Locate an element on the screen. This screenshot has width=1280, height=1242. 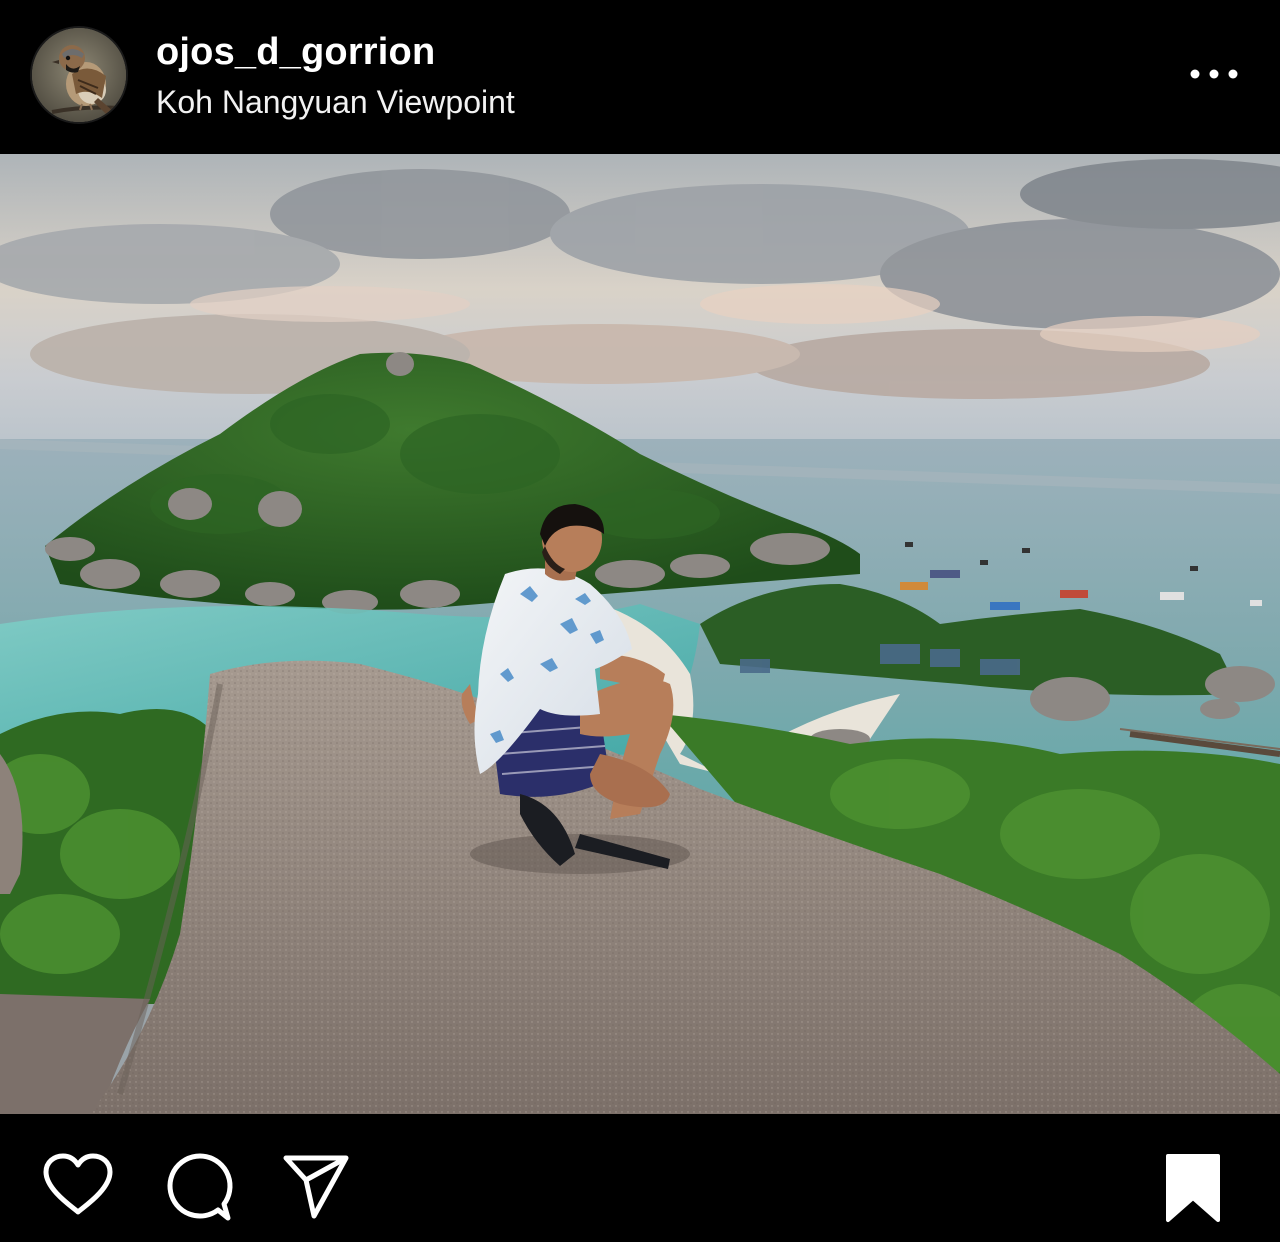
like-button is located at coordinates (78, 1185).